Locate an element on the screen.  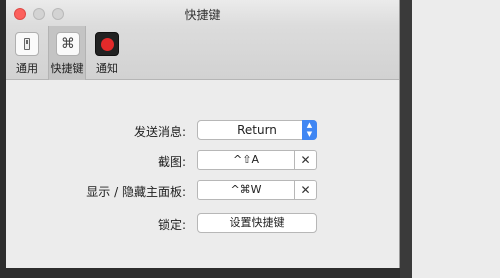
lock-label: 锁定: is located at coordinates (171, 225).